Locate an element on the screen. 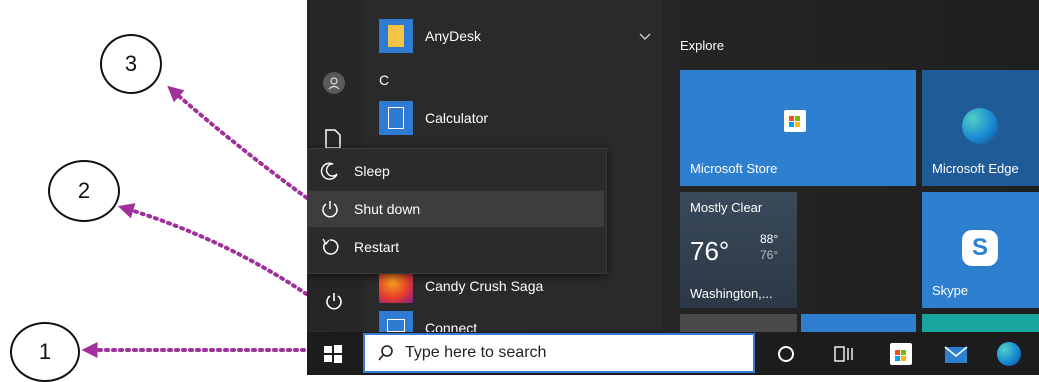 The image size is (1039, 382). app-calculator: Calculator is located at coordinates (433, 118).